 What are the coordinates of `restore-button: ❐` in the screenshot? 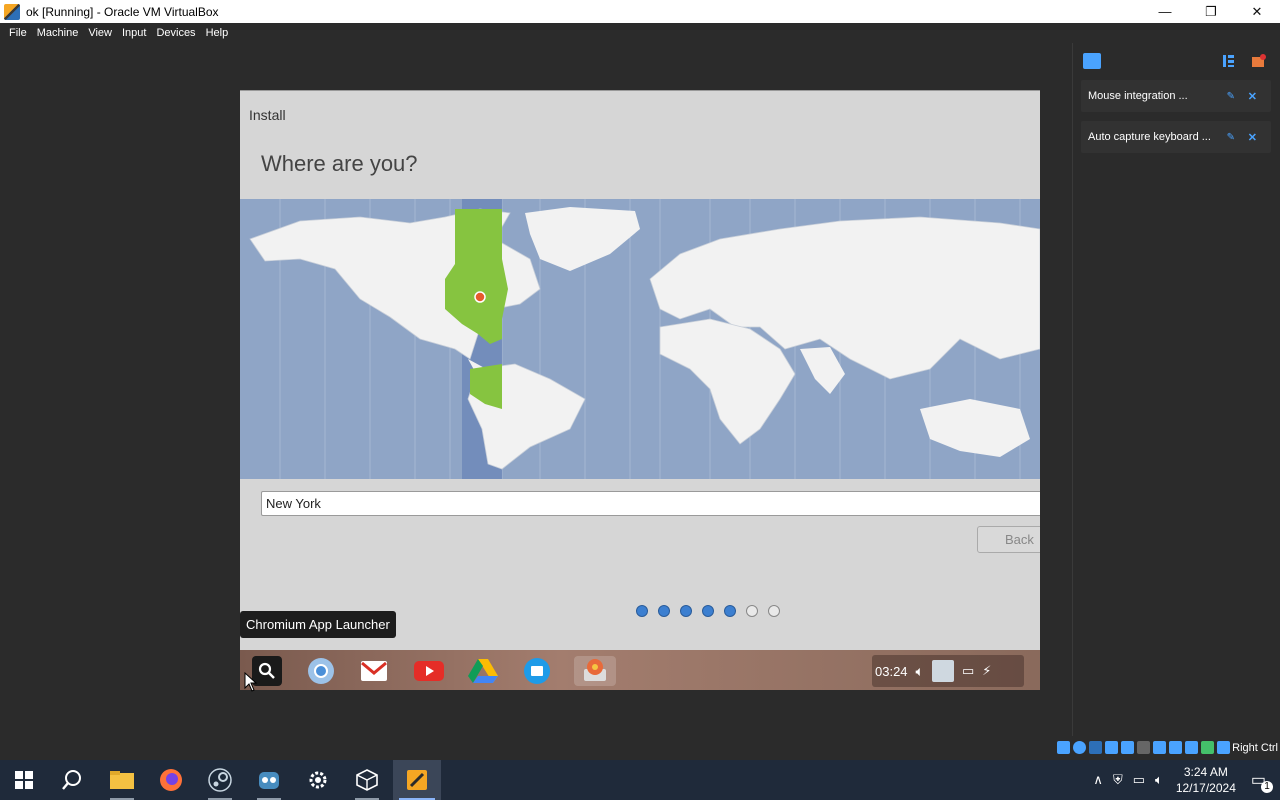 It's located at (1211, 11).